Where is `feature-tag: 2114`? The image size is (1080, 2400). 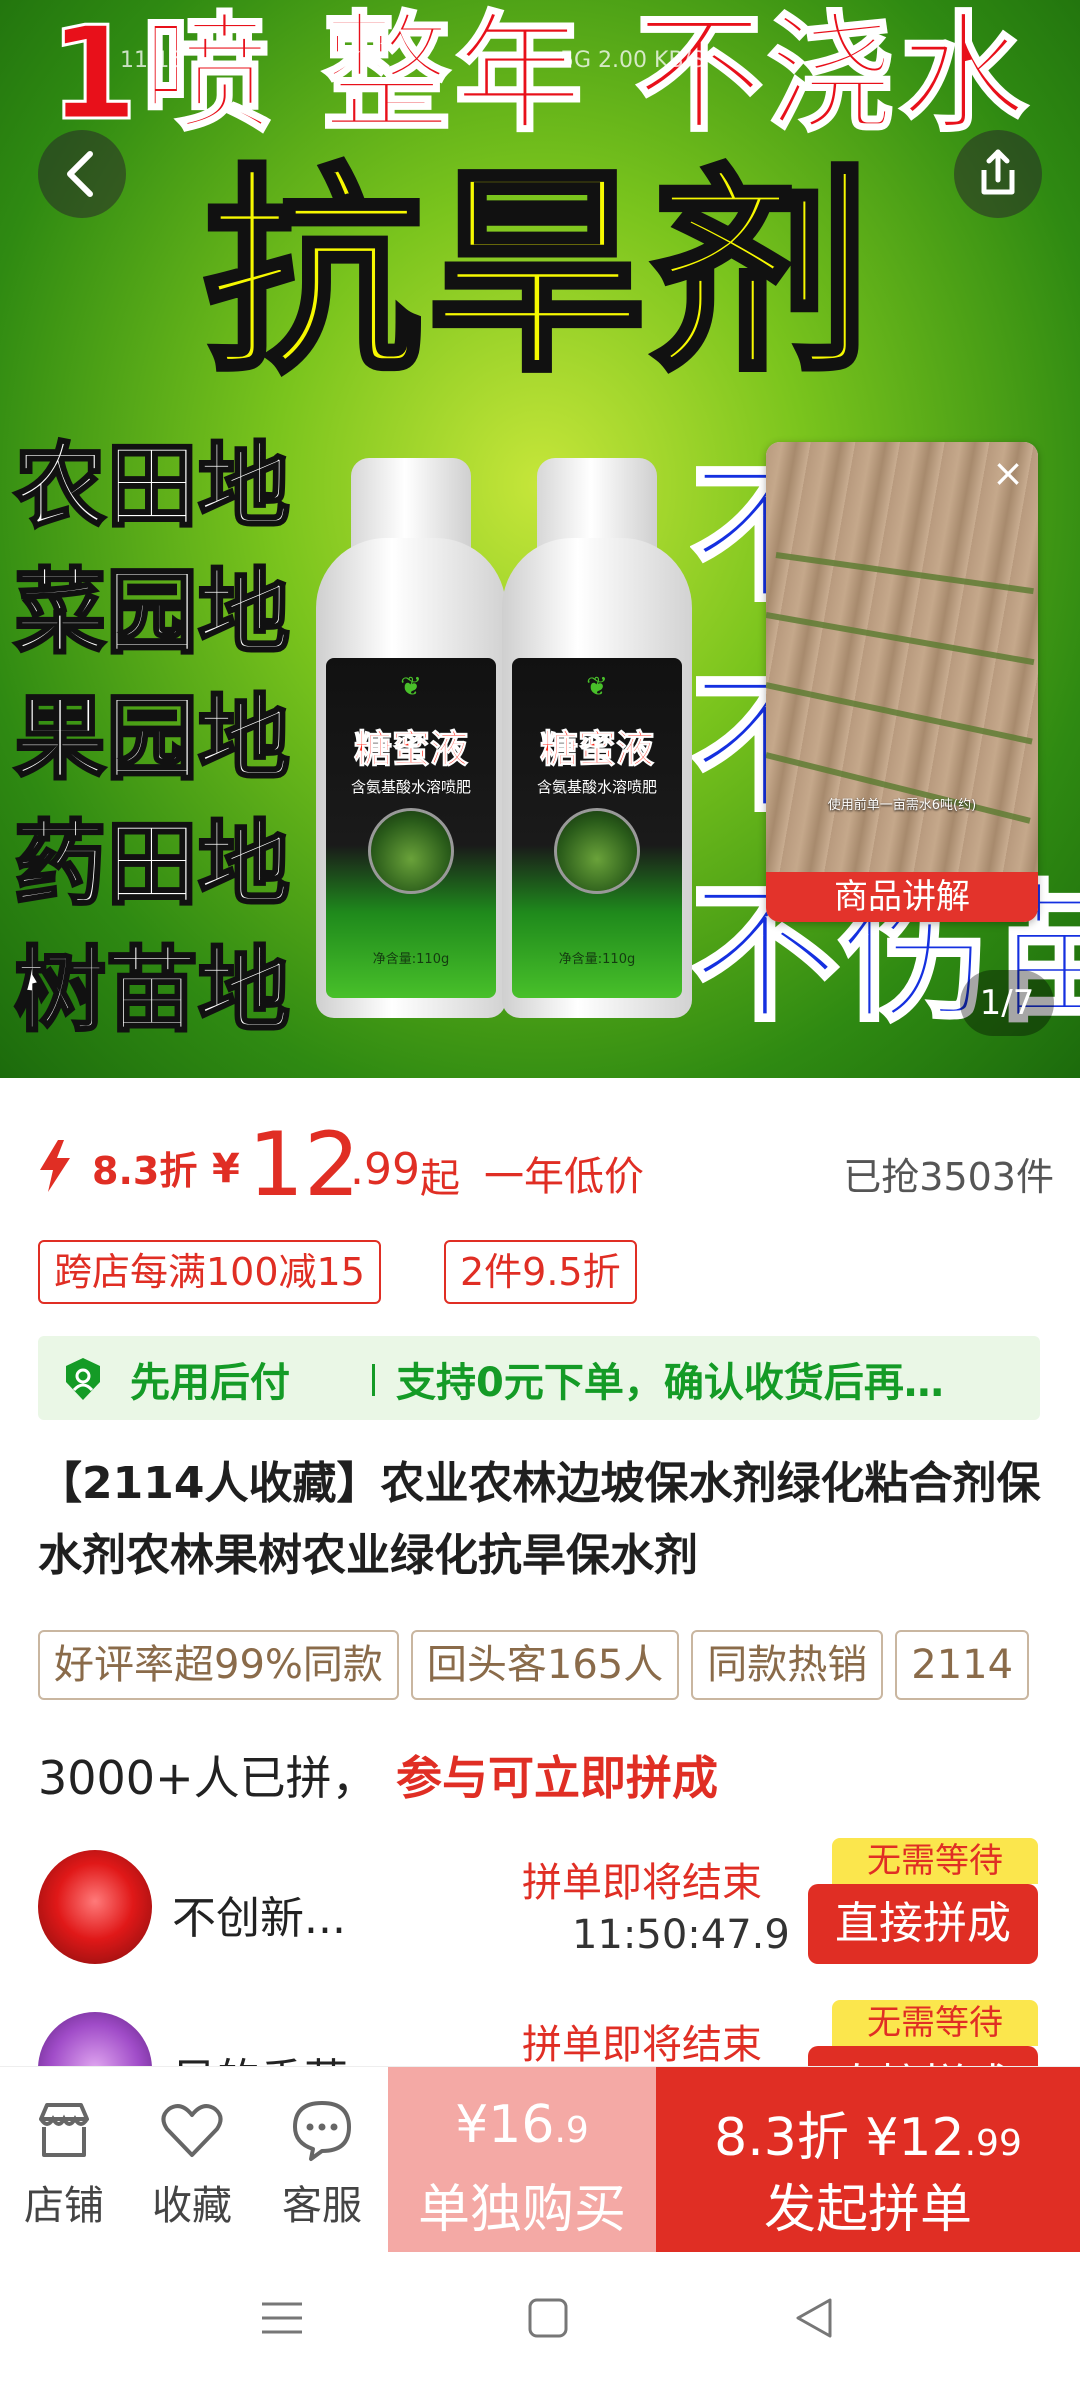 feature-tag: 2114 is located at coordinates (962, 1665).